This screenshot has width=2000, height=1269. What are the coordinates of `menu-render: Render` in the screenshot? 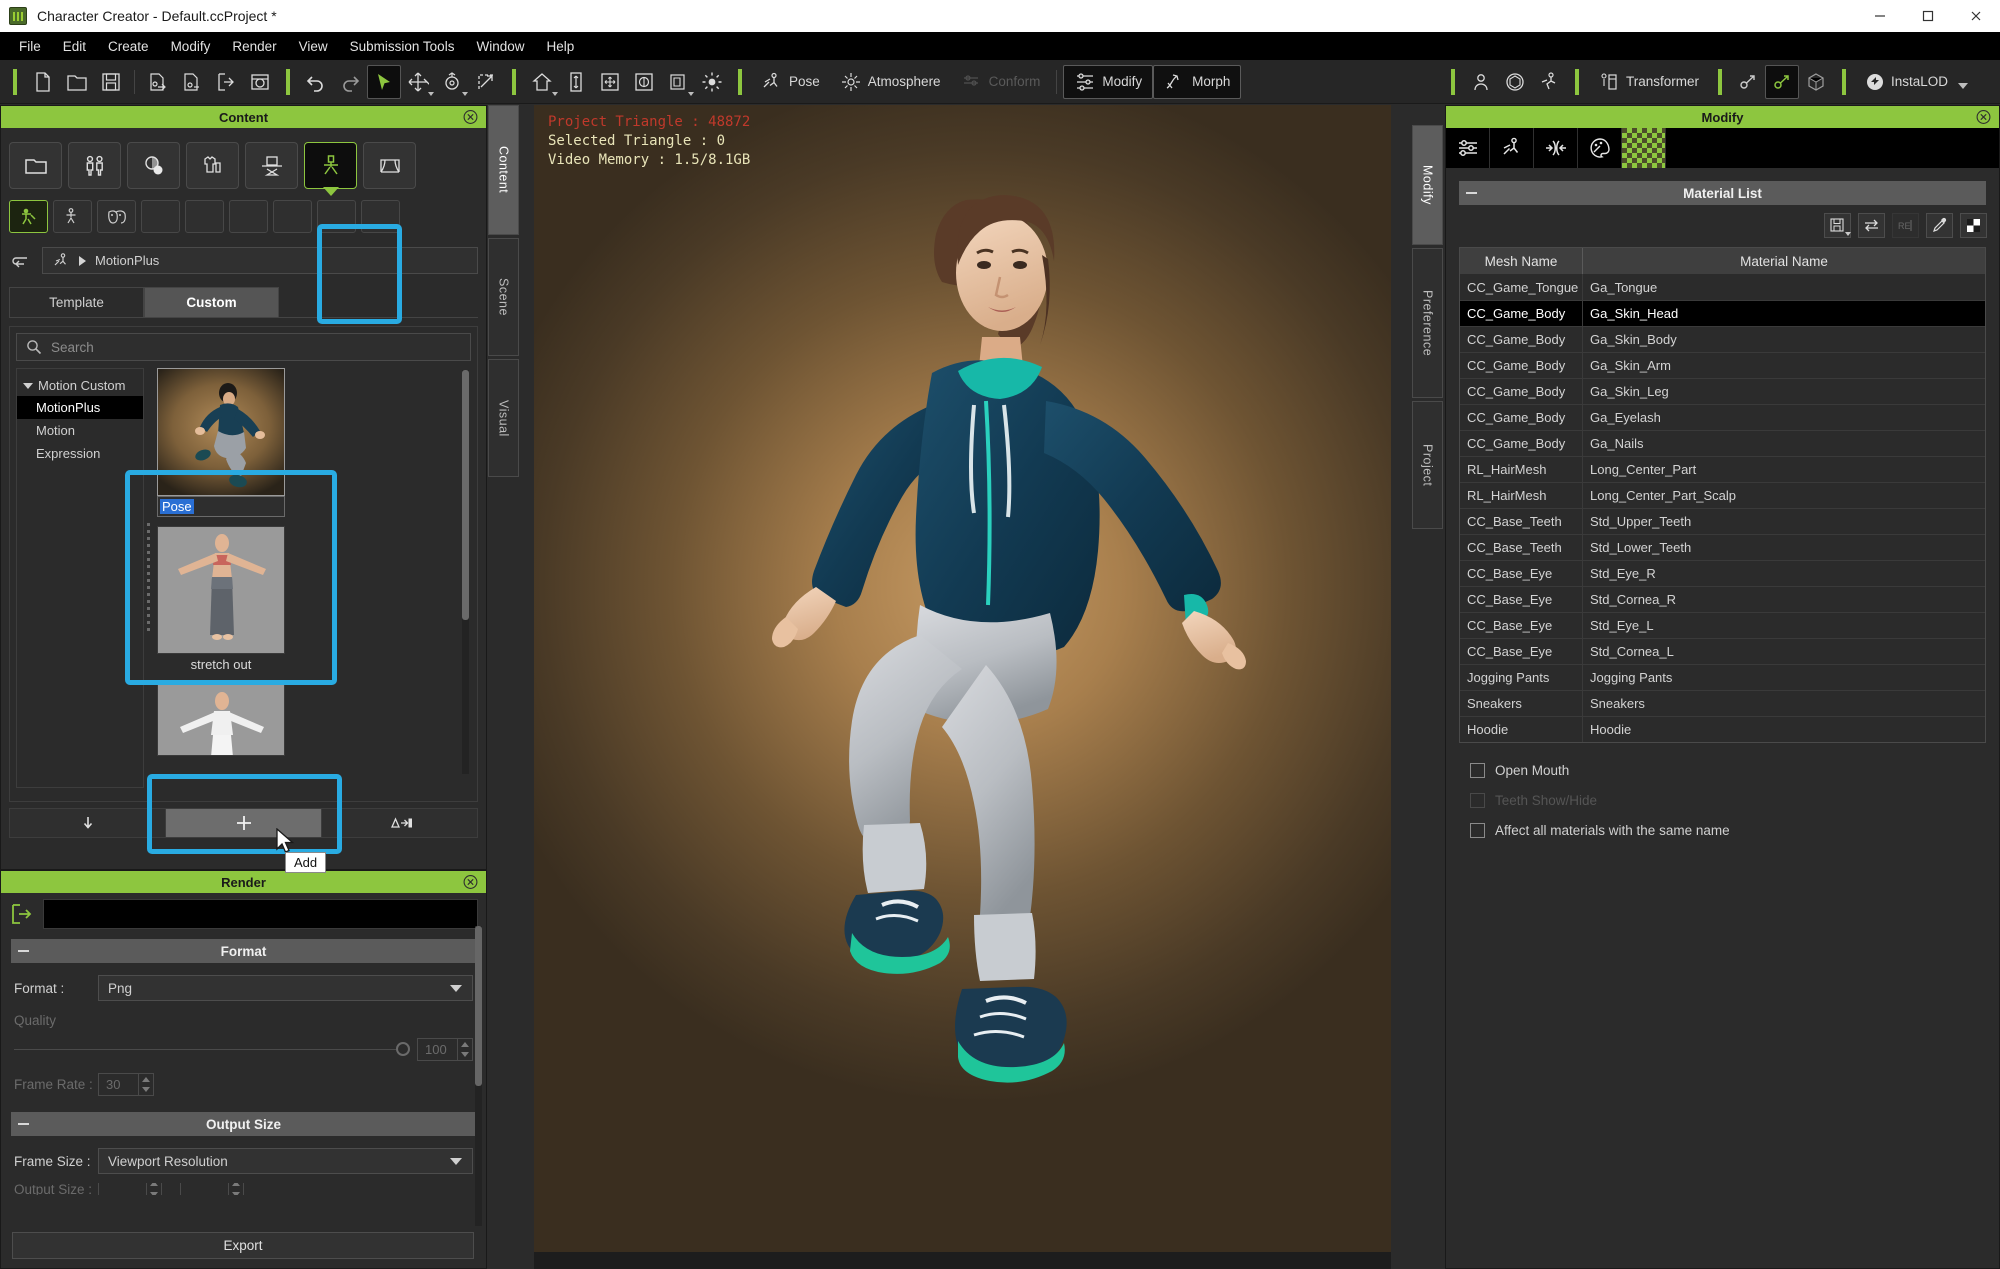 It's located at (254, 46).